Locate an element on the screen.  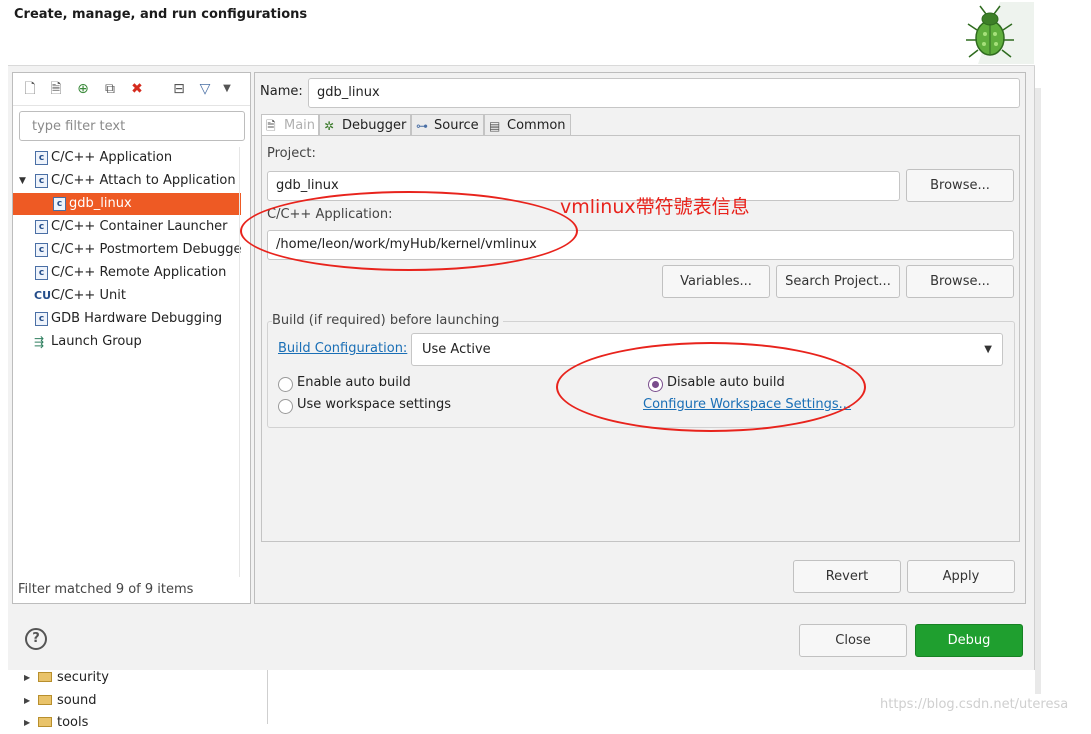
collapse-all-icon: ⊟ is located at coordinates (179, 89).